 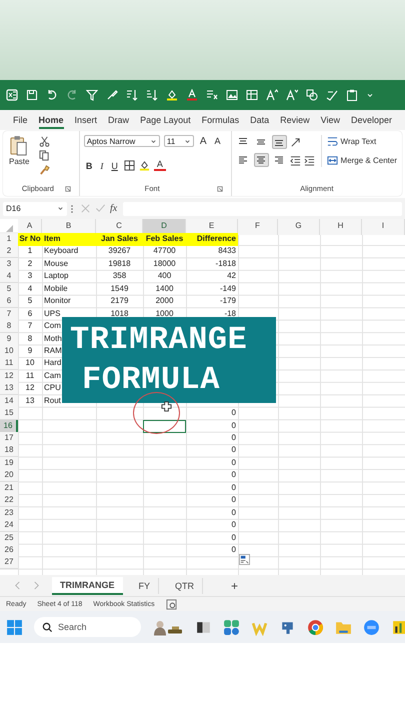 What do you see at coordinates (92, 95) in the screenshot?
I see `filter-icon` at bounding box center [92, 95].